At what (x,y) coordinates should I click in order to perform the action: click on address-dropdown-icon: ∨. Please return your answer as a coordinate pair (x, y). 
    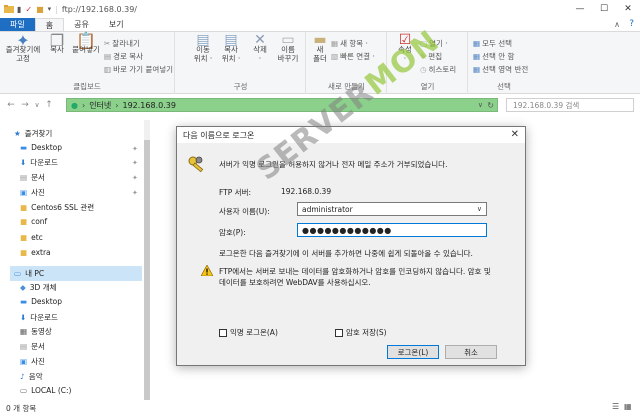
    Looking at the image, I should click on (480, 105).